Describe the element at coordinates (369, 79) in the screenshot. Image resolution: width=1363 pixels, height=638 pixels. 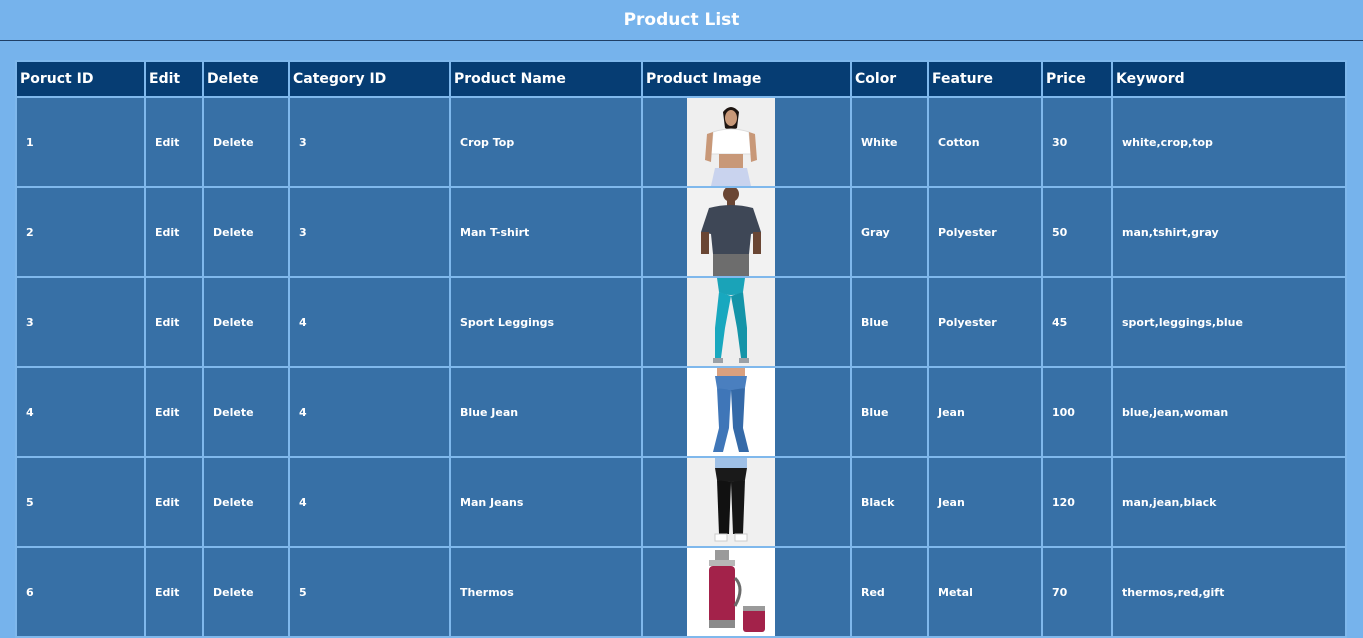
I see `column-header-category-id: Category ID` at that location.